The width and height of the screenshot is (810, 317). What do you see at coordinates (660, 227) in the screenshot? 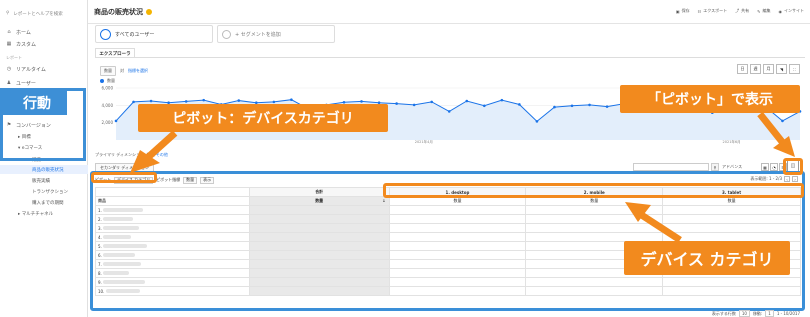
I see `arrow-to-device-columns` at bounding box center [660, 227].